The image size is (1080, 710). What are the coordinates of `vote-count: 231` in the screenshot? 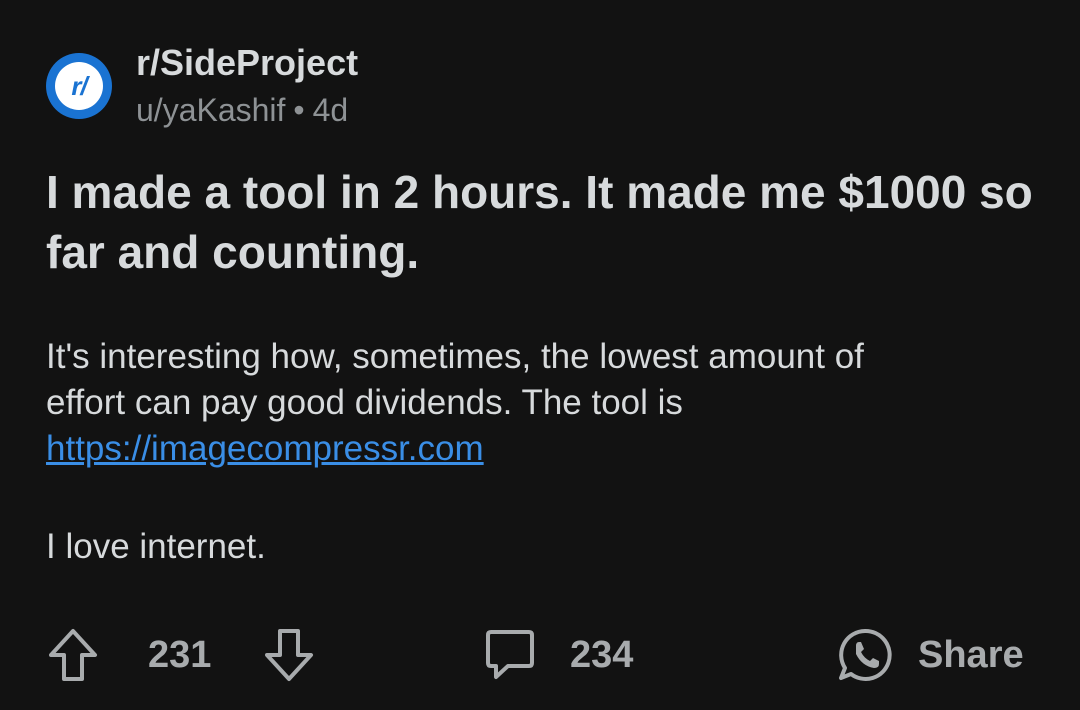 It's located at (179, 655).